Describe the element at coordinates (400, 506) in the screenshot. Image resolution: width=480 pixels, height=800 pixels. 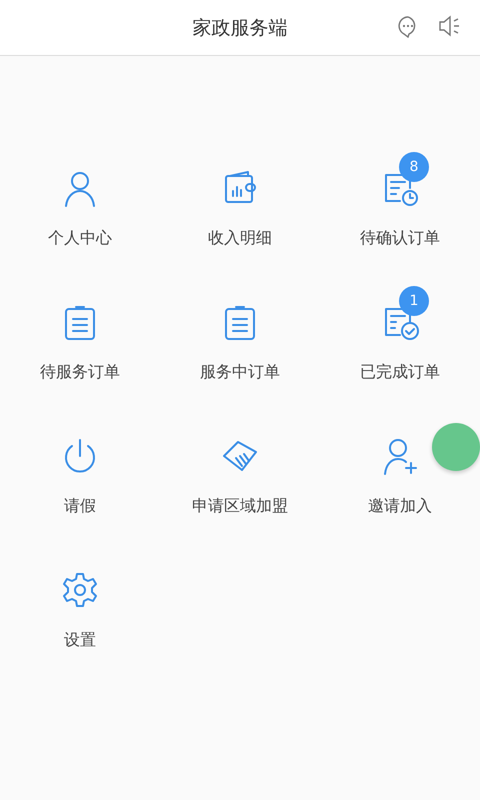
I see `menu-label: 邀请加入` at that location.